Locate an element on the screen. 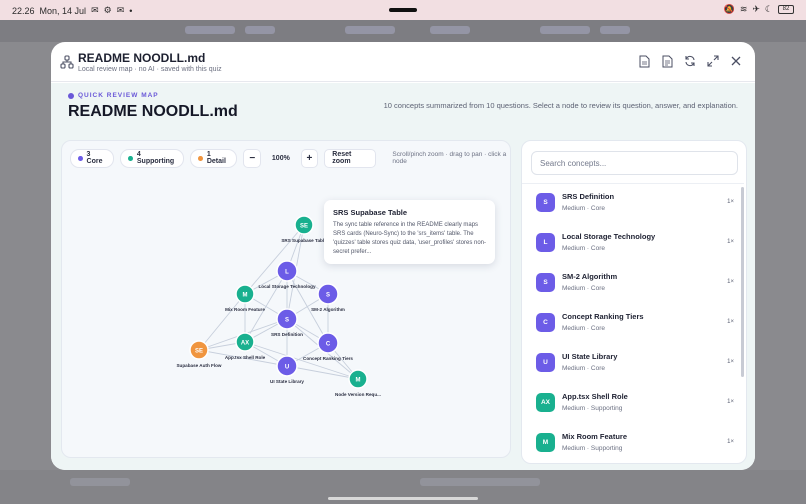  node-label: SM-2 Algorithm is located at coordinates (328, 309).